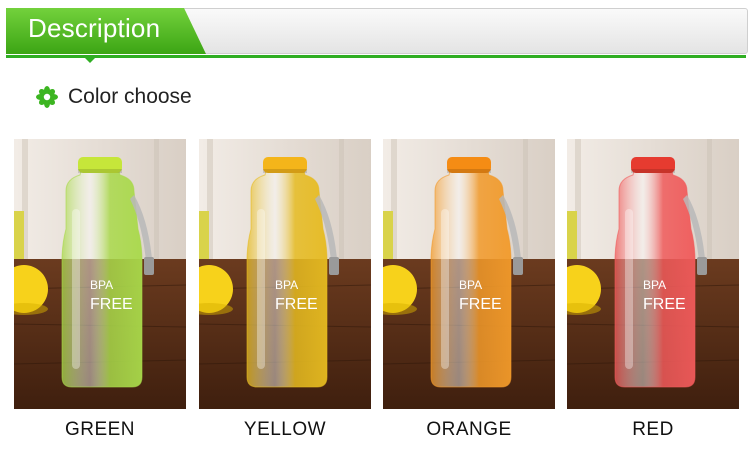 This screenshot has width=750, height=458. What do you see at coordinates (94, 28) in the screenshot?
I see `page-title: Description` at bounding box center [94, 28].